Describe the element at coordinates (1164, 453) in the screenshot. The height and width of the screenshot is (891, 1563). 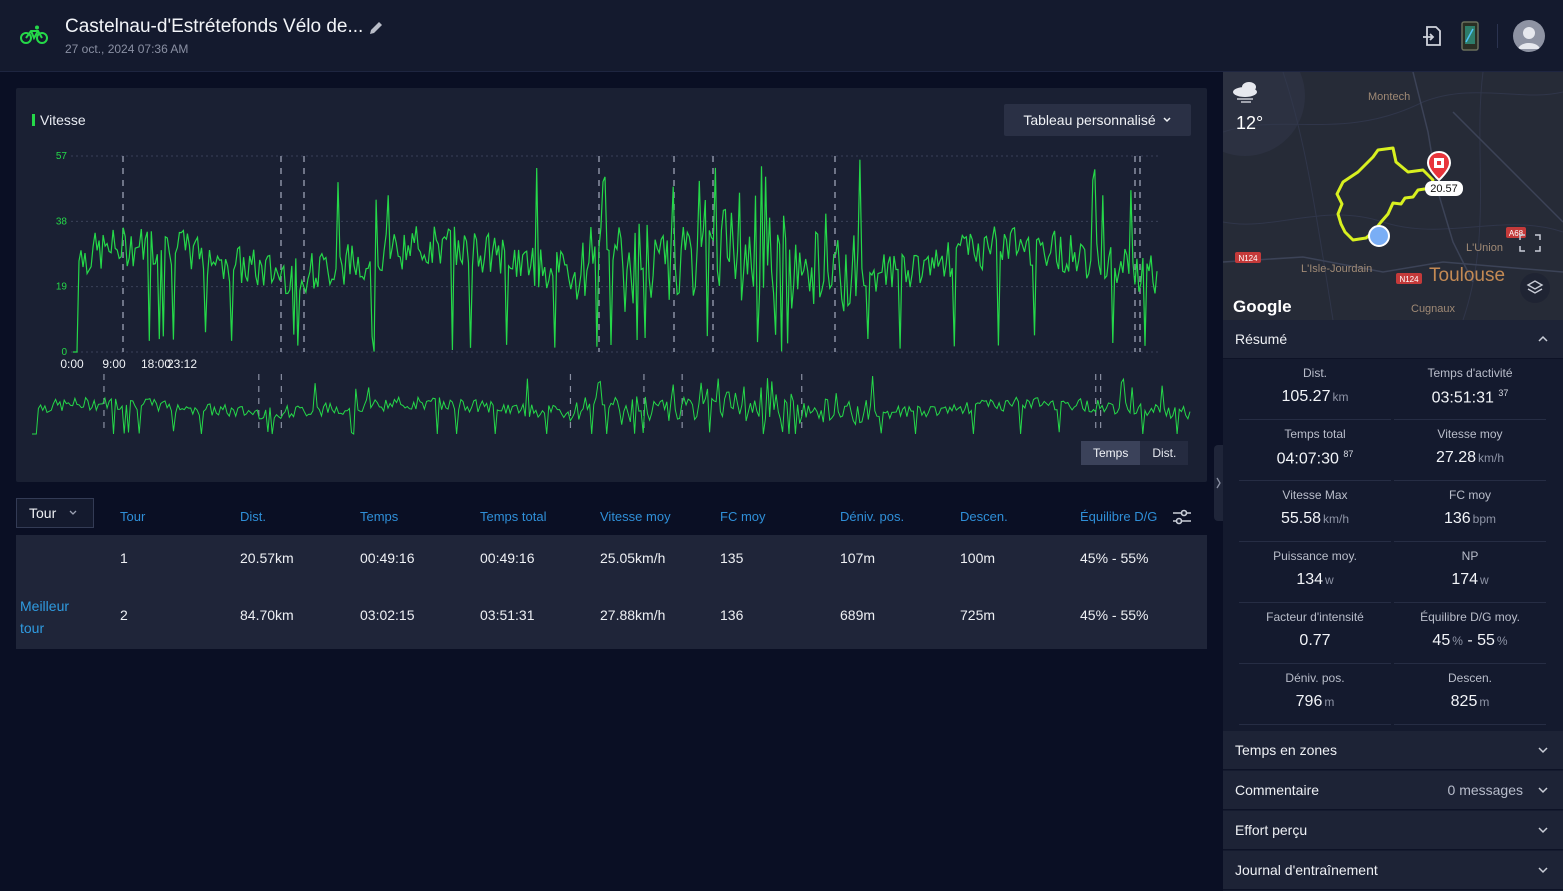
I see `toggle-distance: Dist.` at that location.